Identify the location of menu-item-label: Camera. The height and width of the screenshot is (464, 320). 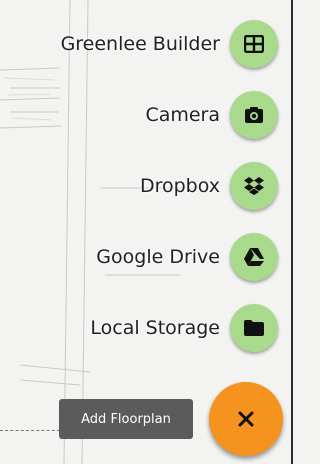
(182, 115).